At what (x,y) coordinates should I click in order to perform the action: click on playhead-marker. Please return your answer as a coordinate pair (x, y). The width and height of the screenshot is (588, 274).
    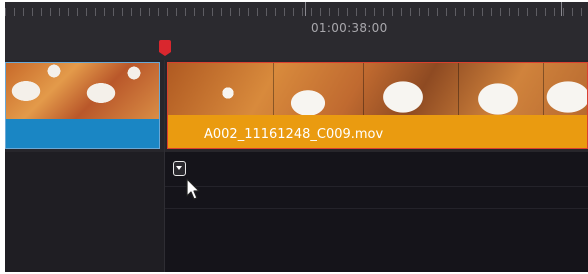
    Looking at the image, I should click on (165, 48).